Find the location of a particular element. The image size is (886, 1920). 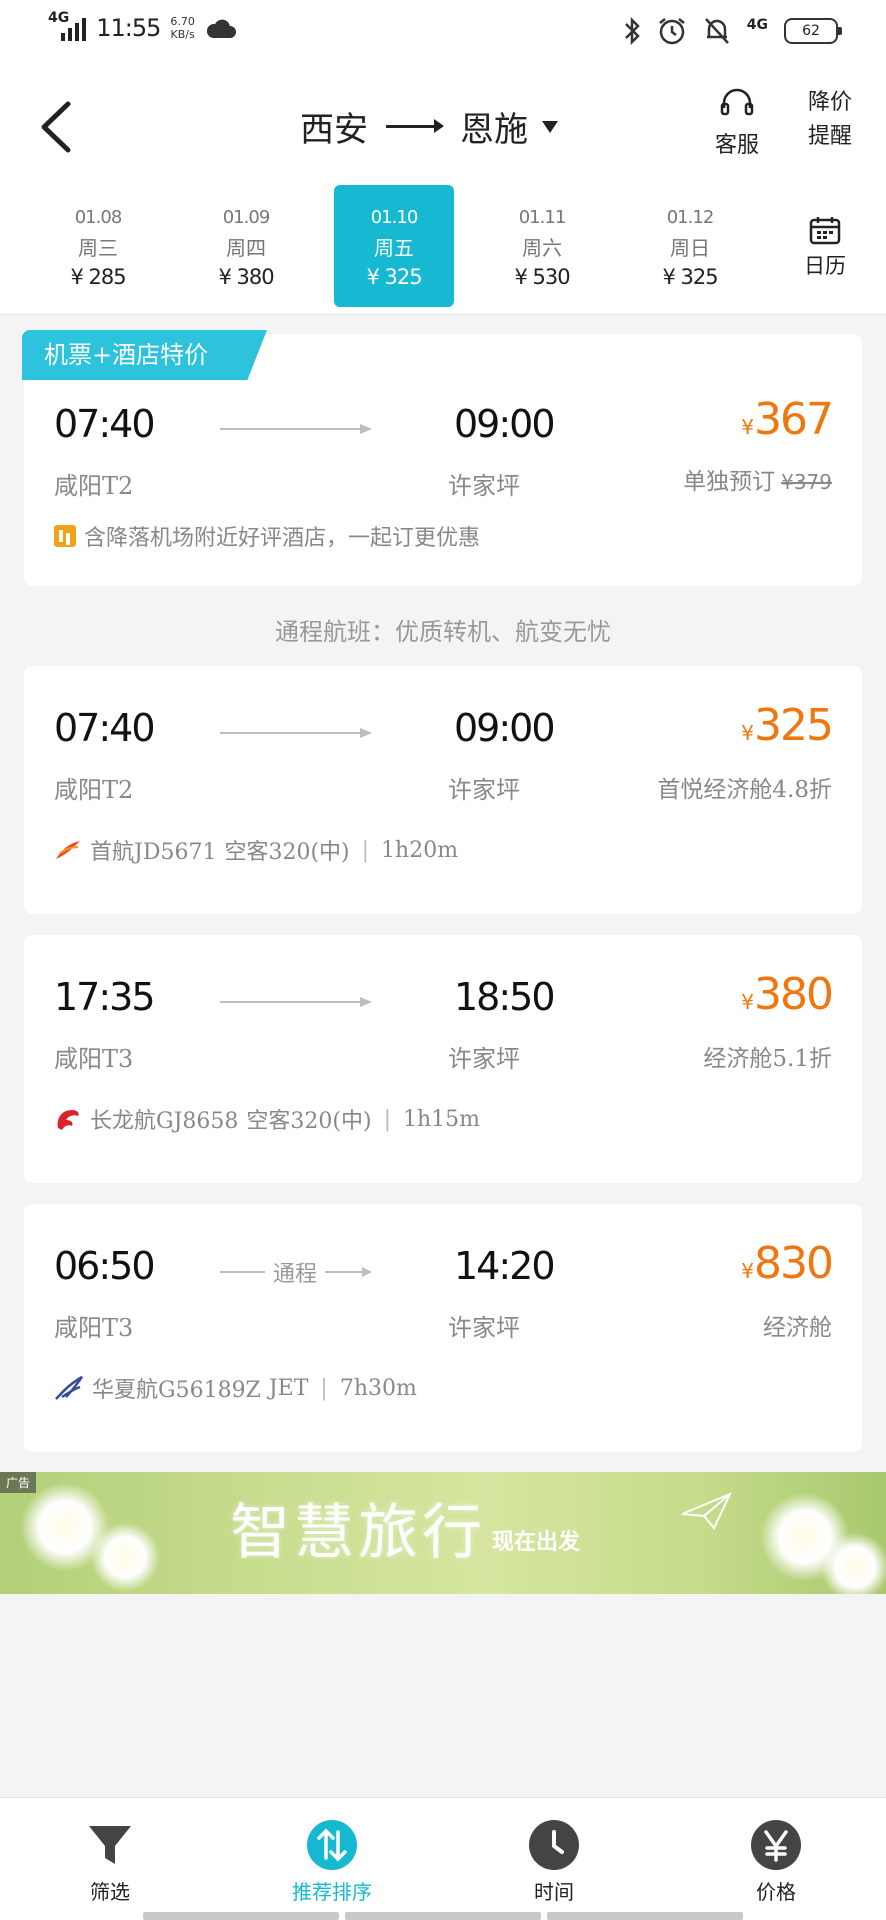

header: 西安 恩施 客服 降价 提醒 is located at coordinates (443, 127).